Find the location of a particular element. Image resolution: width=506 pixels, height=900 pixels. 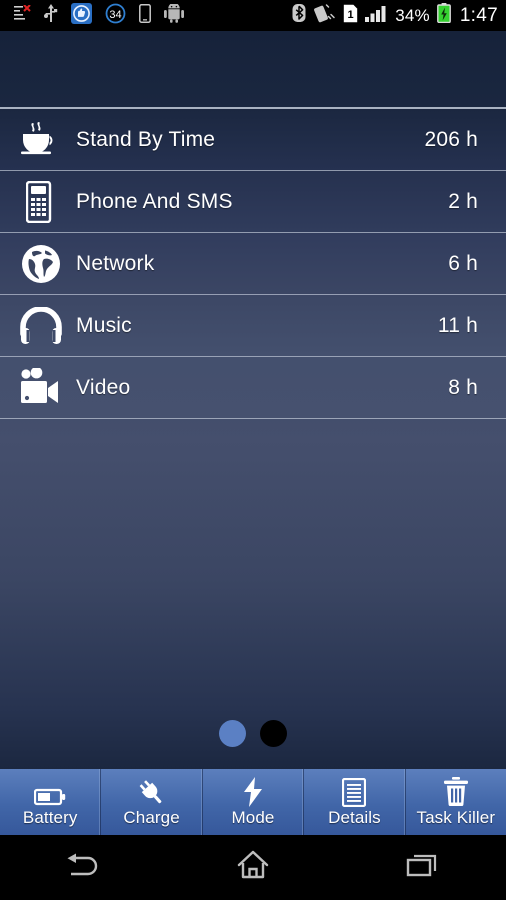

toolbar-button-battery: Battery is located at coordinates (51, 802).